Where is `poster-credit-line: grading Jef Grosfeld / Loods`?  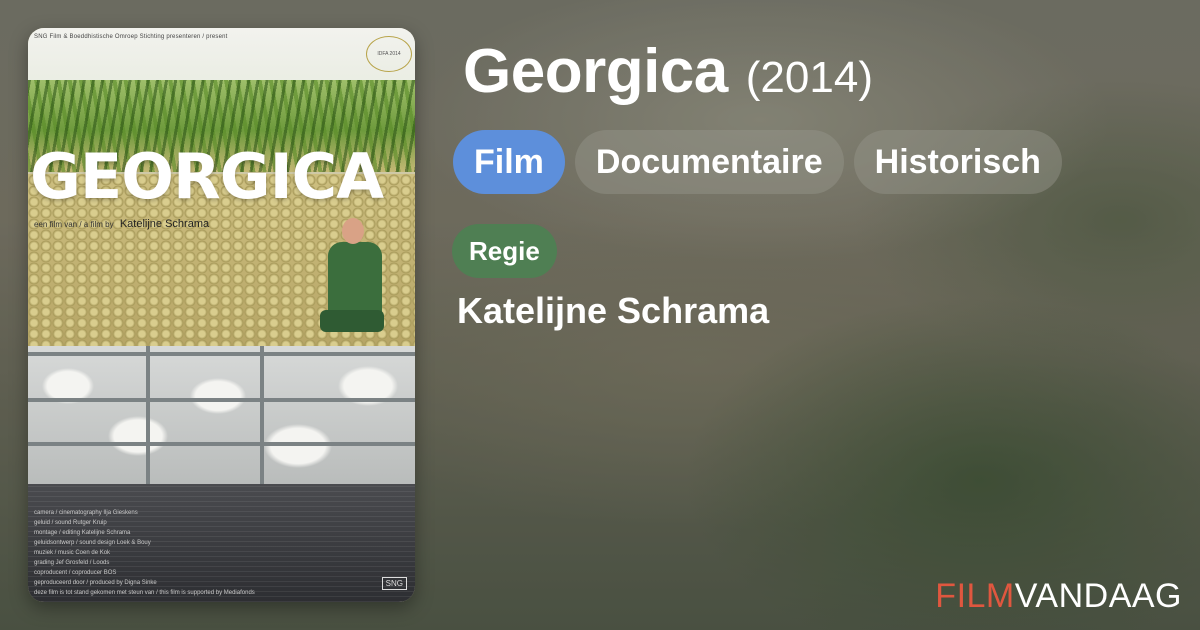
poster-credit-line: grading Jef Grosfeld / Loods is located at coordinates (72, 563).